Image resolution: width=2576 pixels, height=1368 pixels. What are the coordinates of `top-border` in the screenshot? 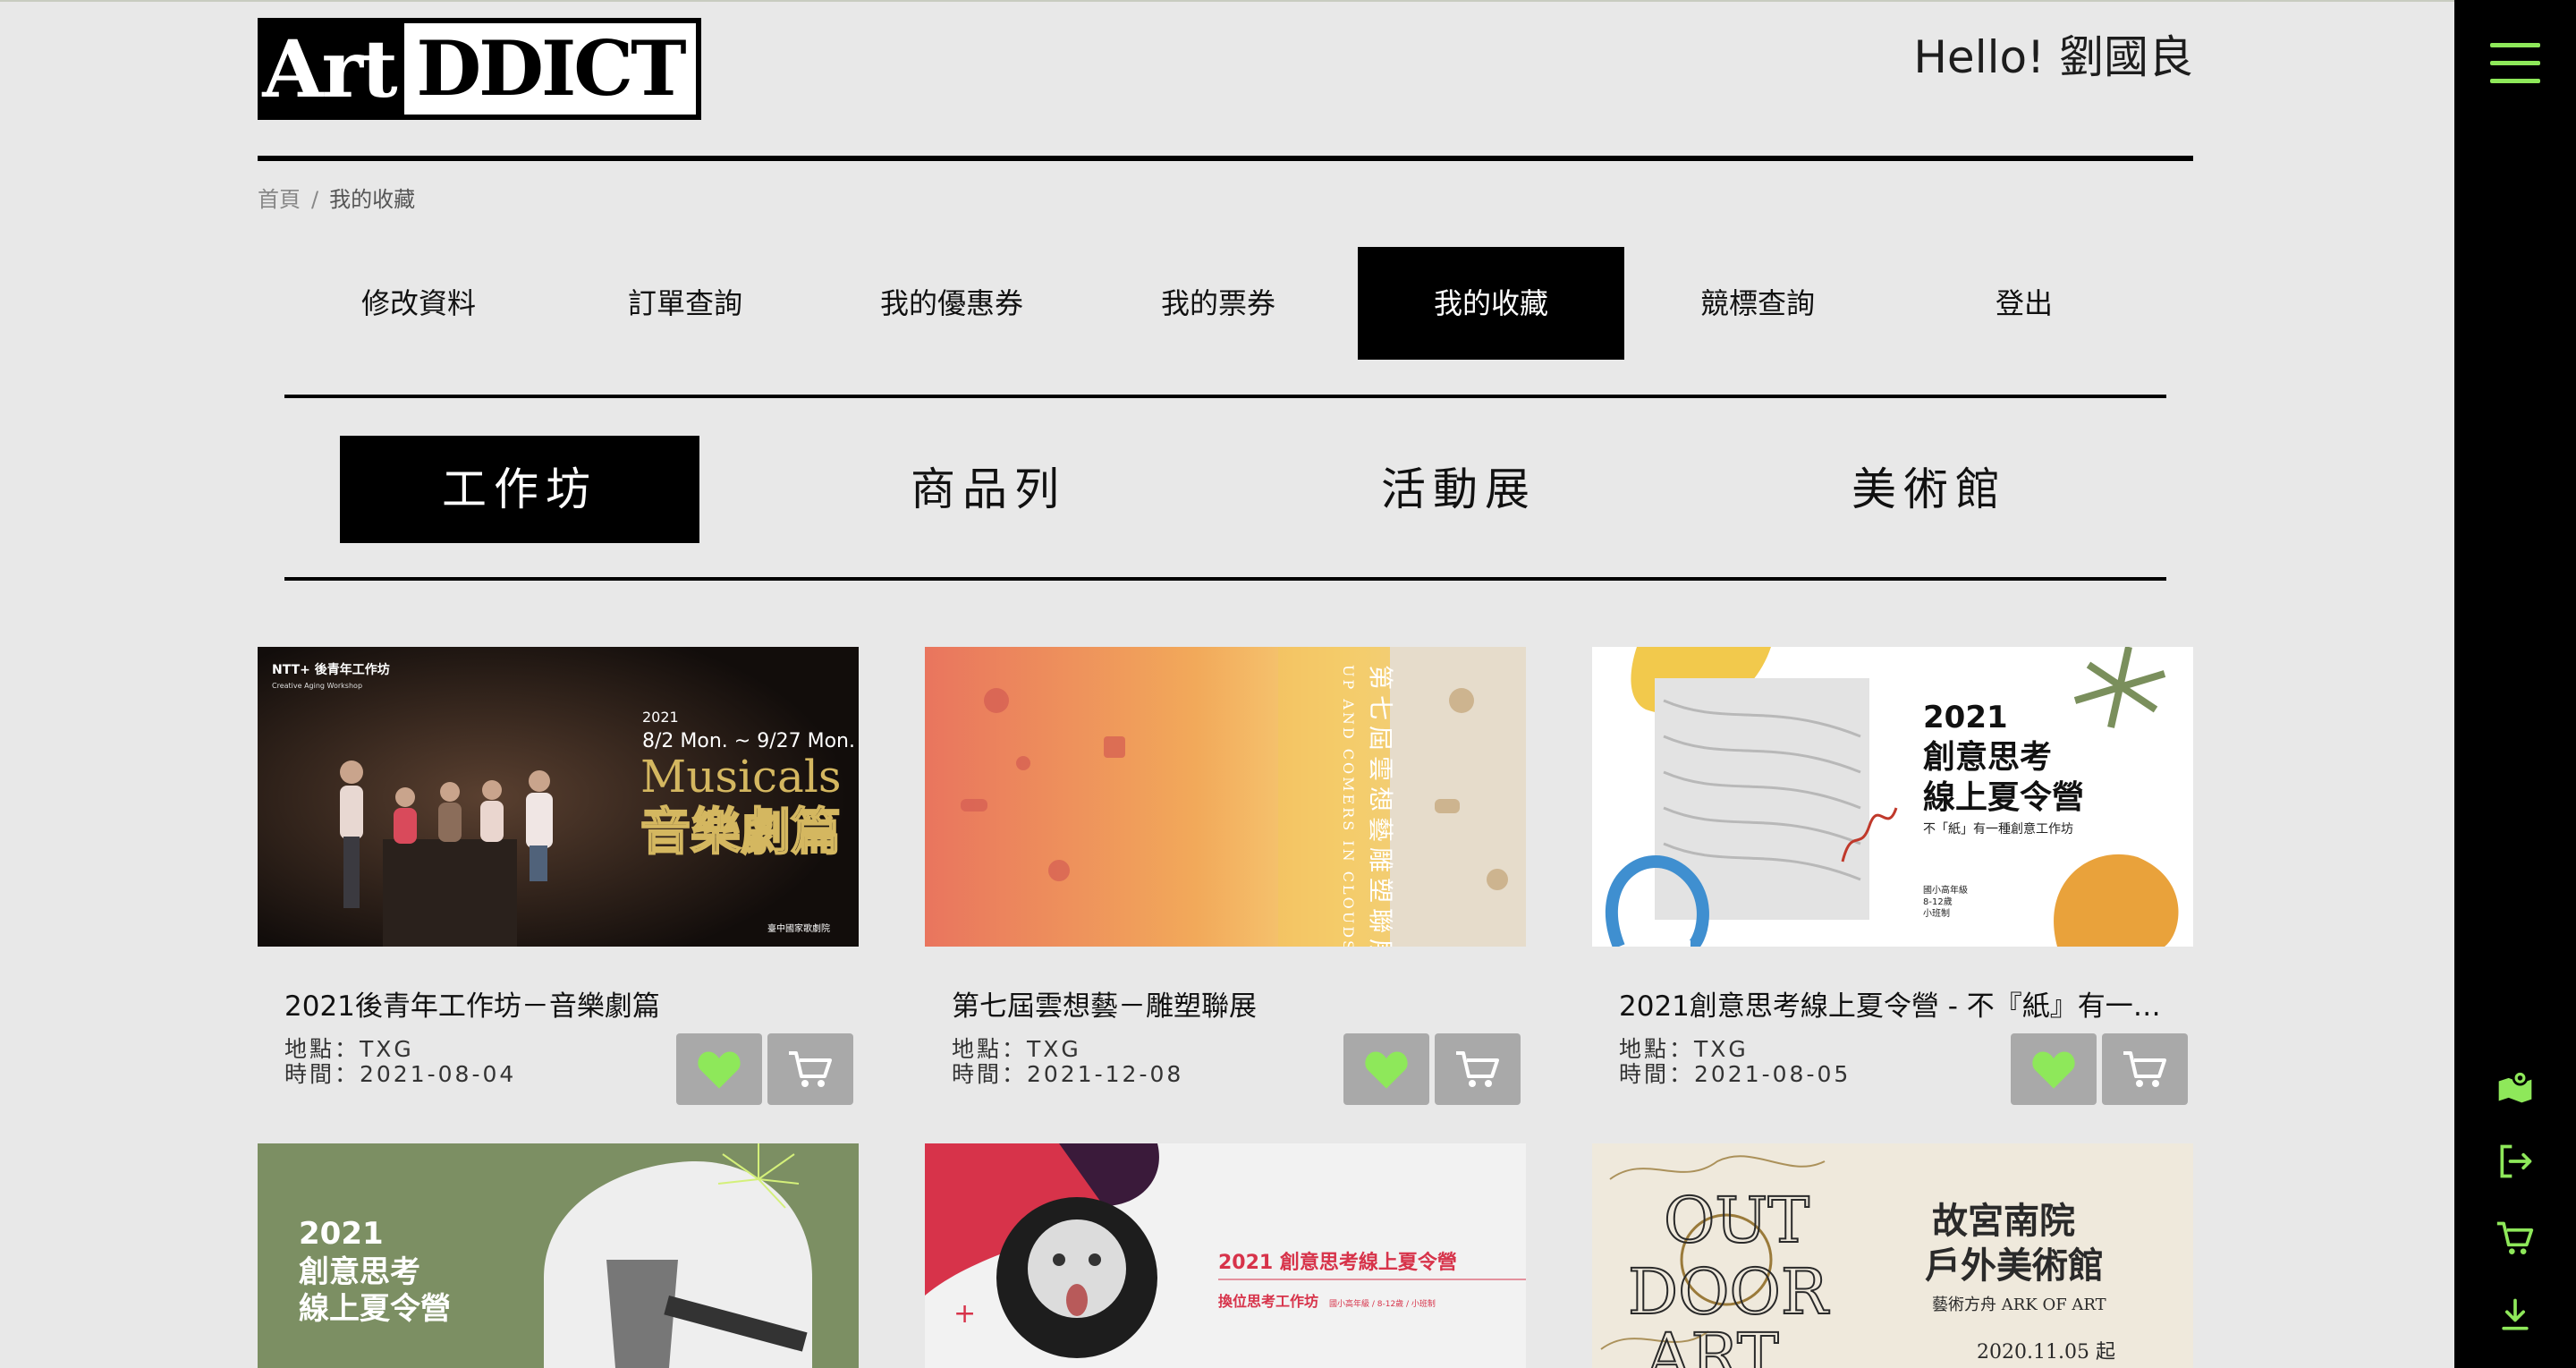 It's located at (1227, 1).